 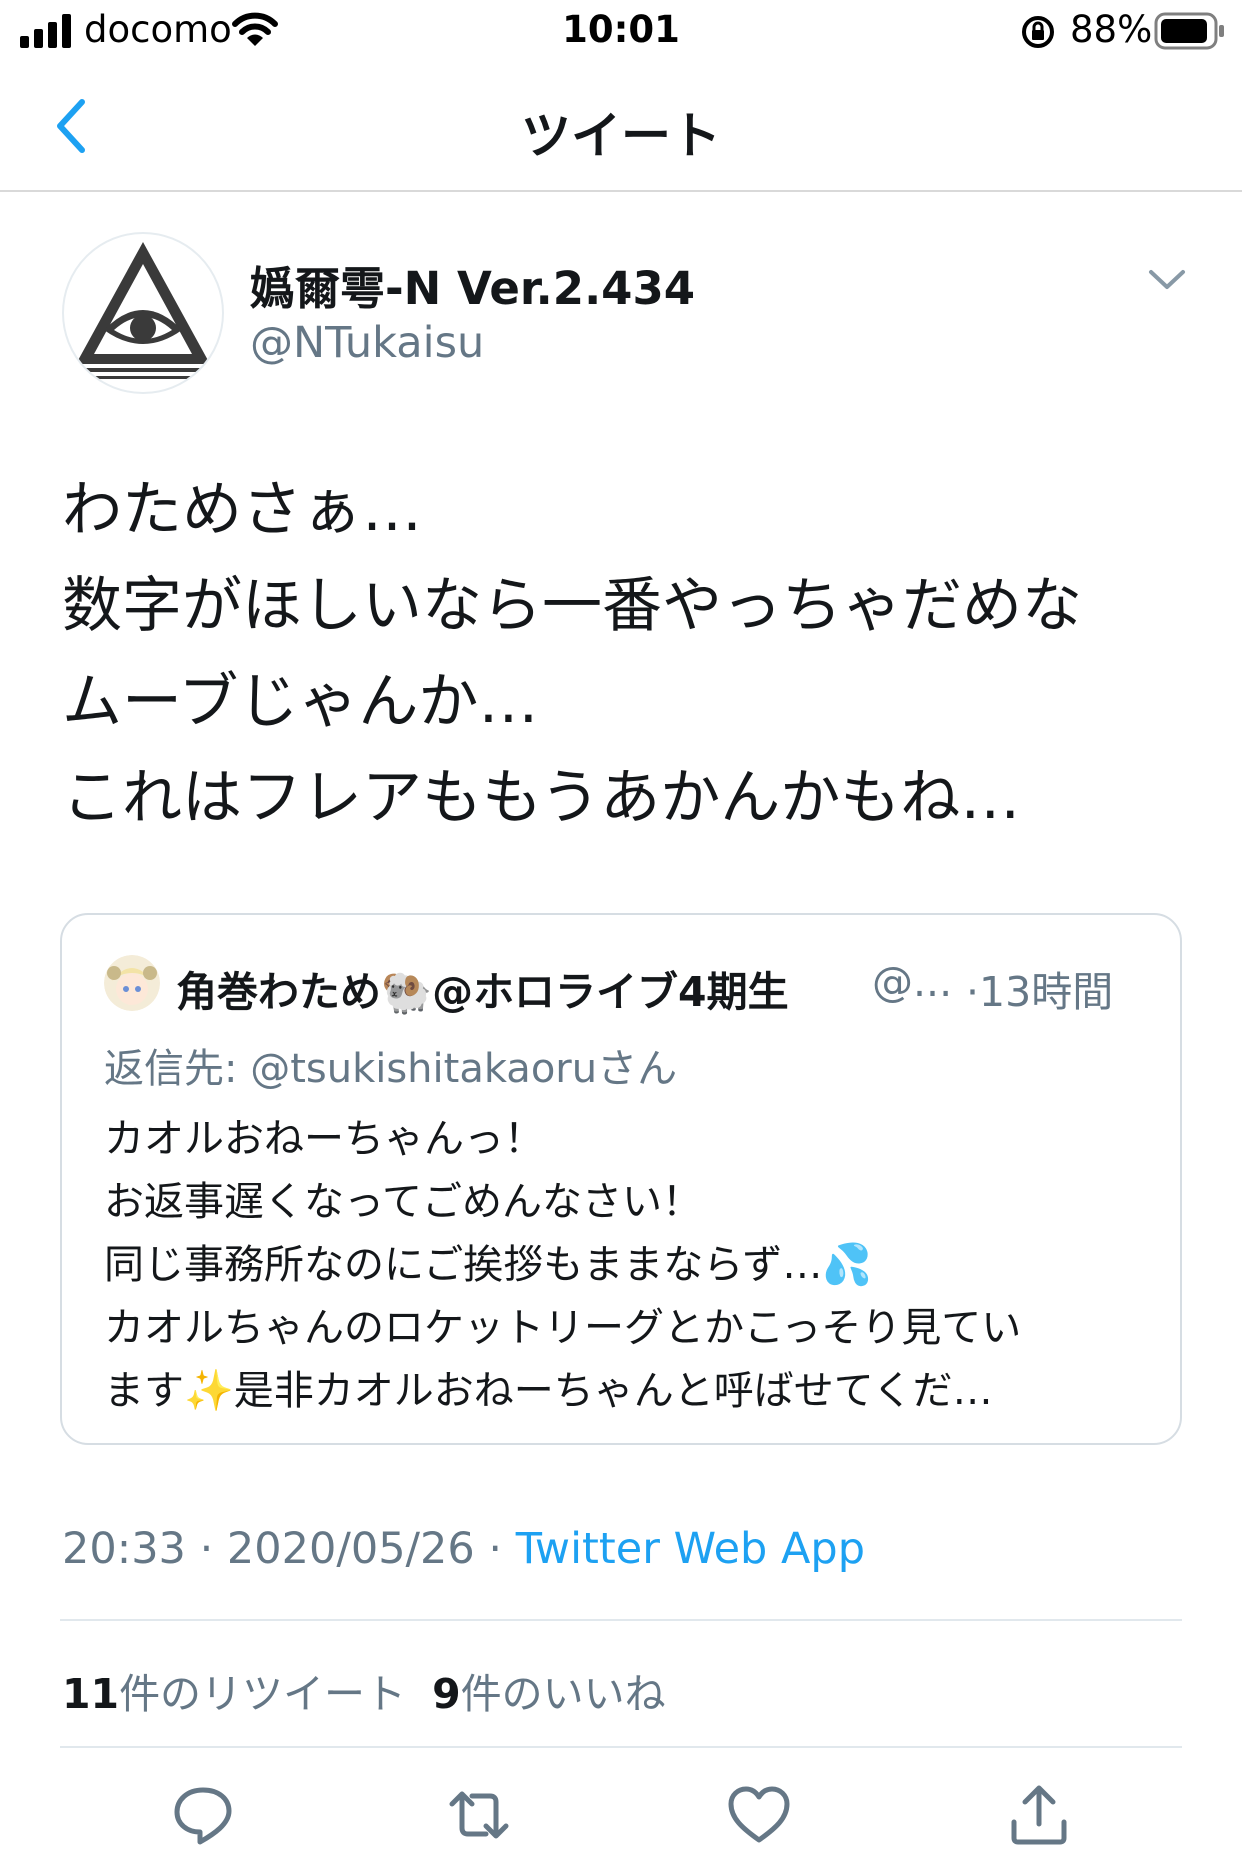 What do you see at coordinates (690, 1549) in the screenshot?
I see `source-link: Twitter Web App` at bounding box center [690, 1549].